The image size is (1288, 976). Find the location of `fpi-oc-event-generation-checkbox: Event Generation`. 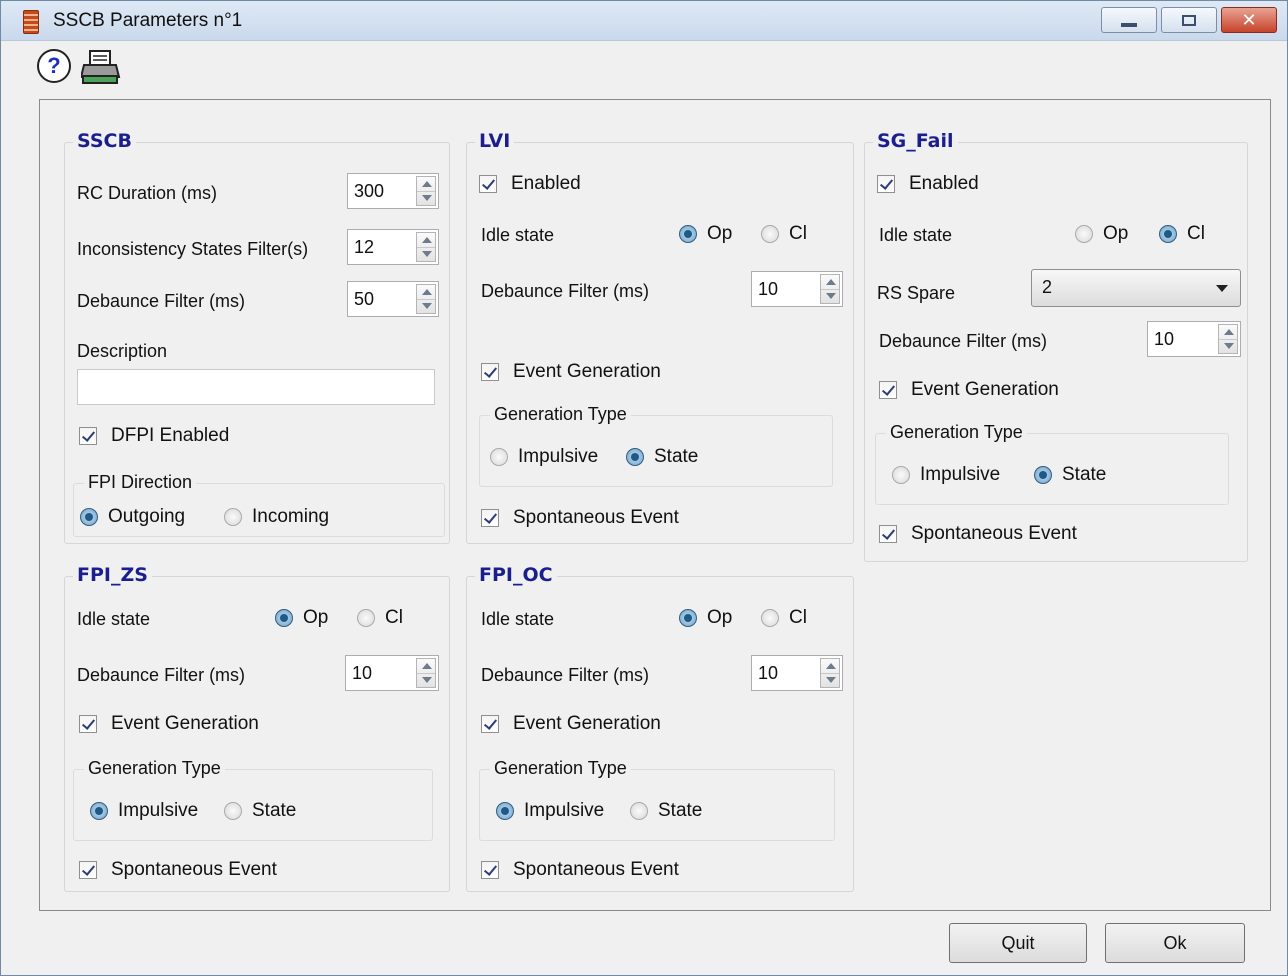

fpi-oc-event-generation-checkbox: Event Generation is located at coordinates (571, 724).